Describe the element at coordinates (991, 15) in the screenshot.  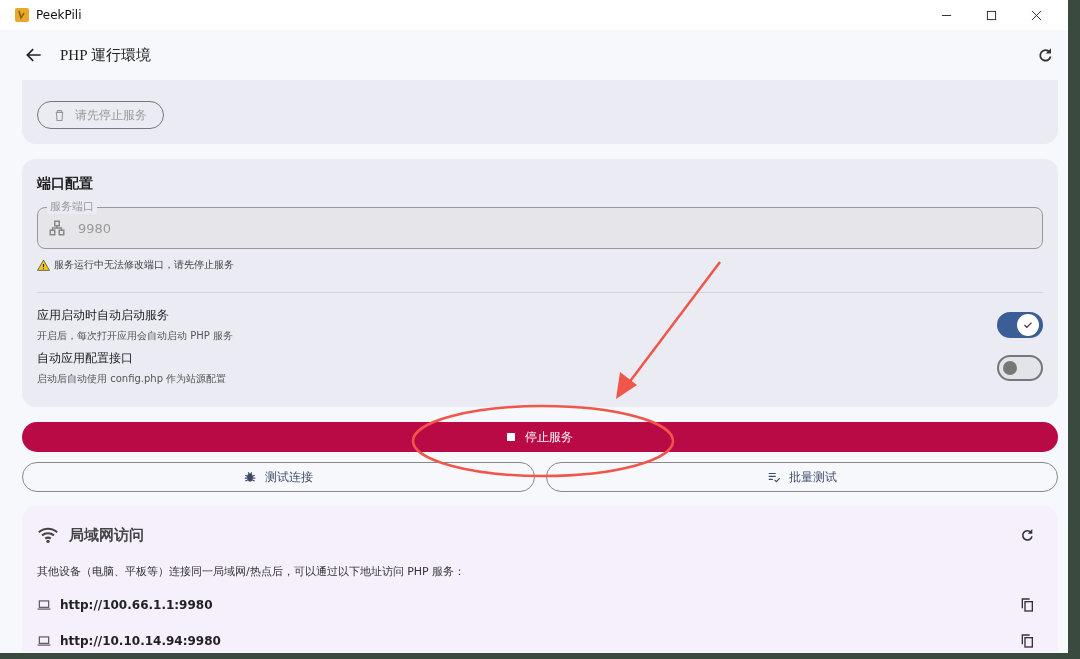
I see `maximize-icon` at that location.